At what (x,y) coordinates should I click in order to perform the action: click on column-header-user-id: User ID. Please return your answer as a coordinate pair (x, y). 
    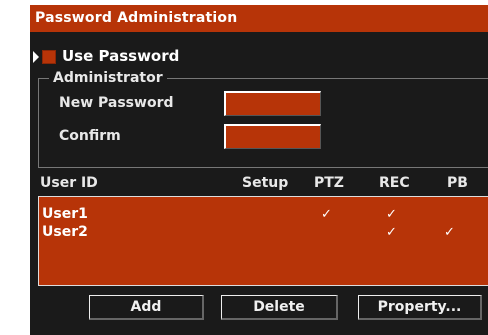
    Looking at the image, I should click on (69, 183).